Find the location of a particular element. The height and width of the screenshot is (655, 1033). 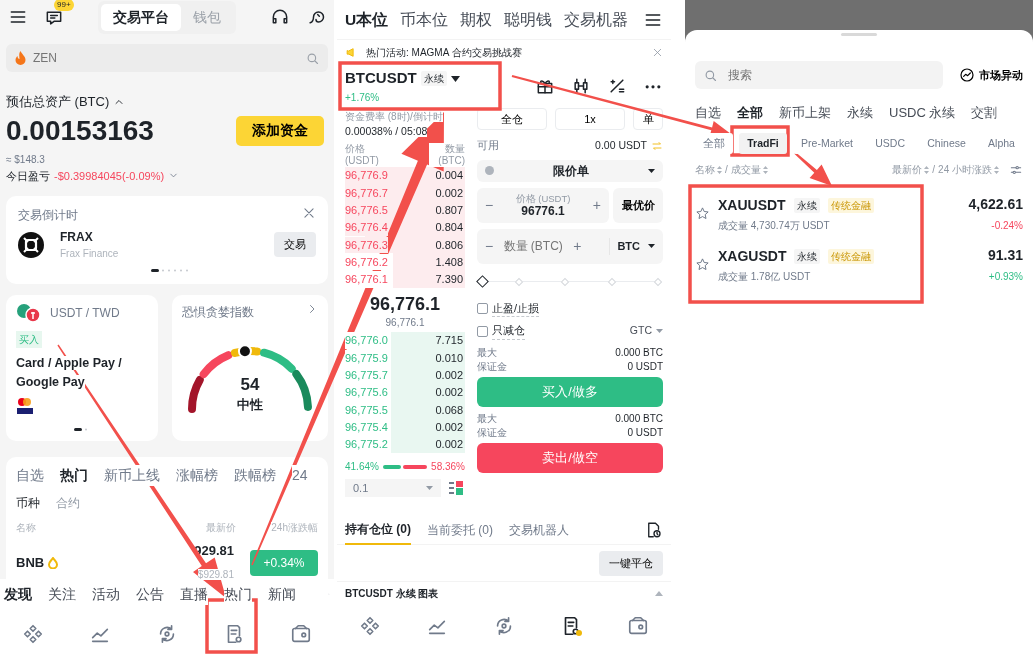

search-input: 搜索 is located at coordinates (801, 75).